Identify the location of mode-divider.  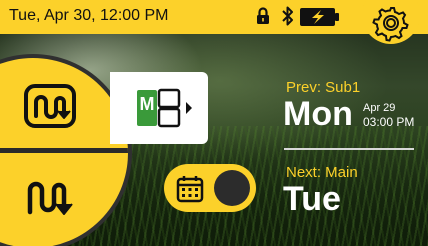
(64, 150).